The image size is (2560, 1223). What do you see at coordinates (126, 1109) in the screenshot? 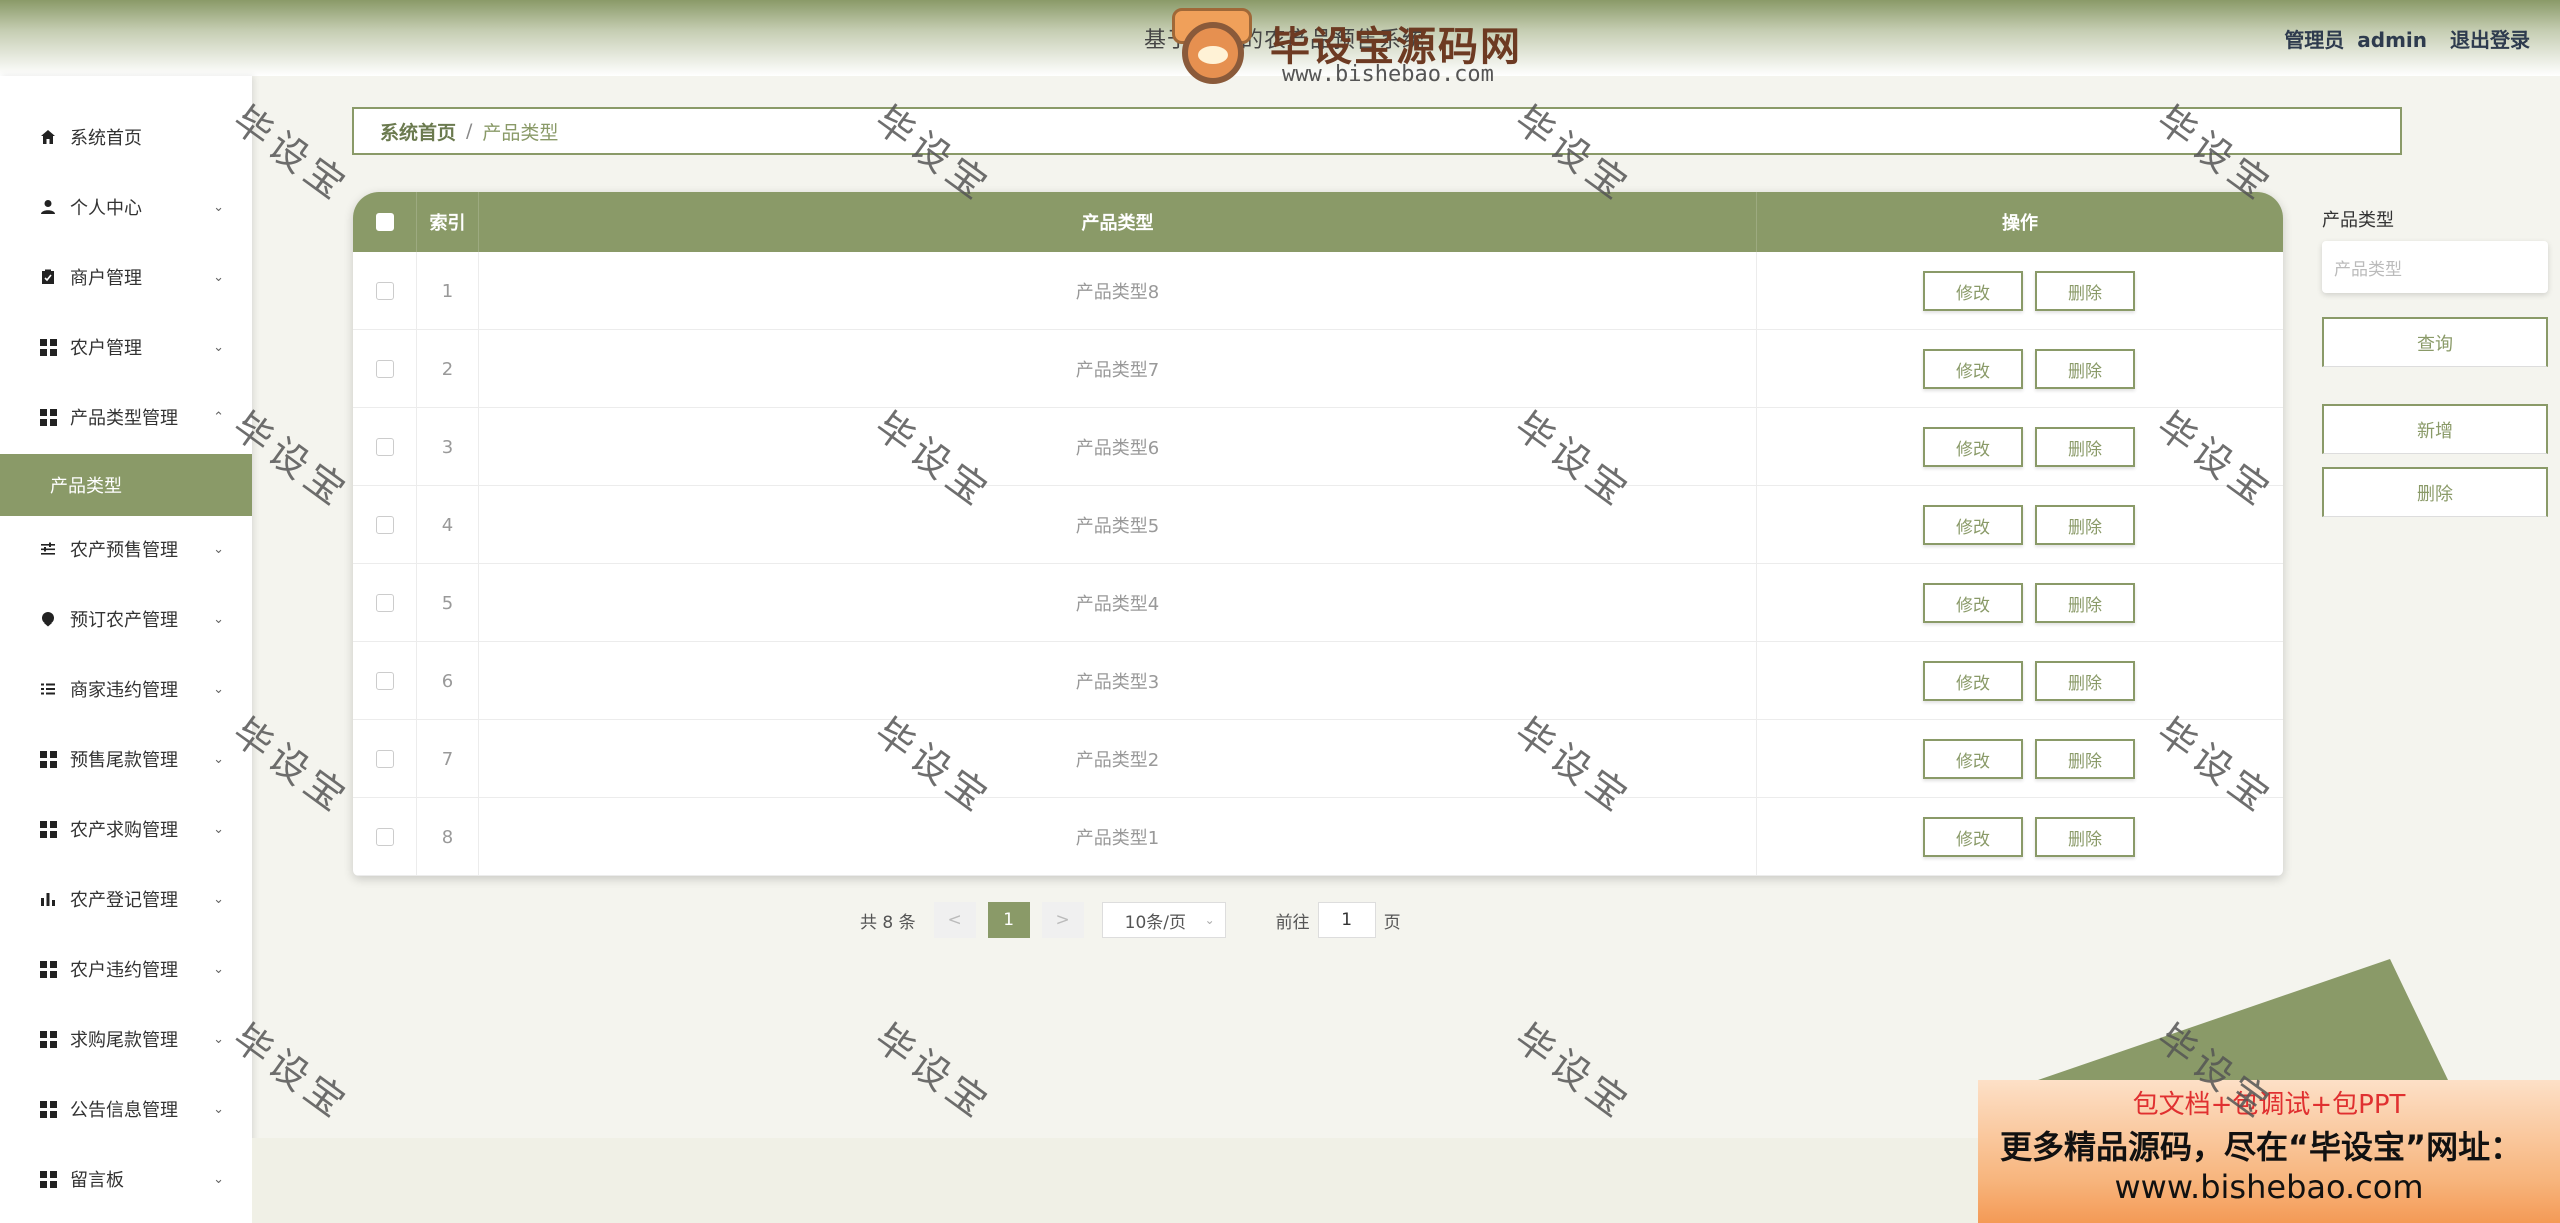
I see `sidebar-item-notice: 公告信息管理 ⌄` at bounding box center [126, 1109].